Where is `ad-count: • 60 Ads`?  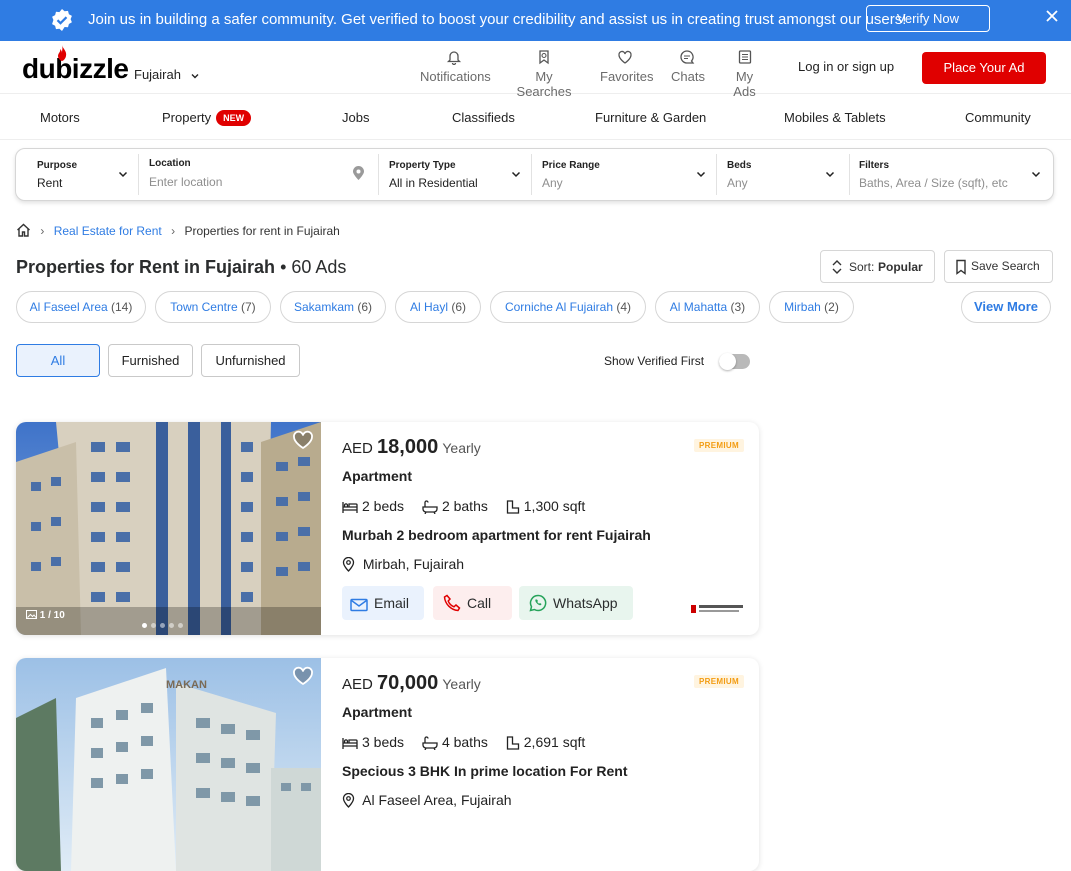 ad-count: • 60 Ads is located at coordinates (313, 267).